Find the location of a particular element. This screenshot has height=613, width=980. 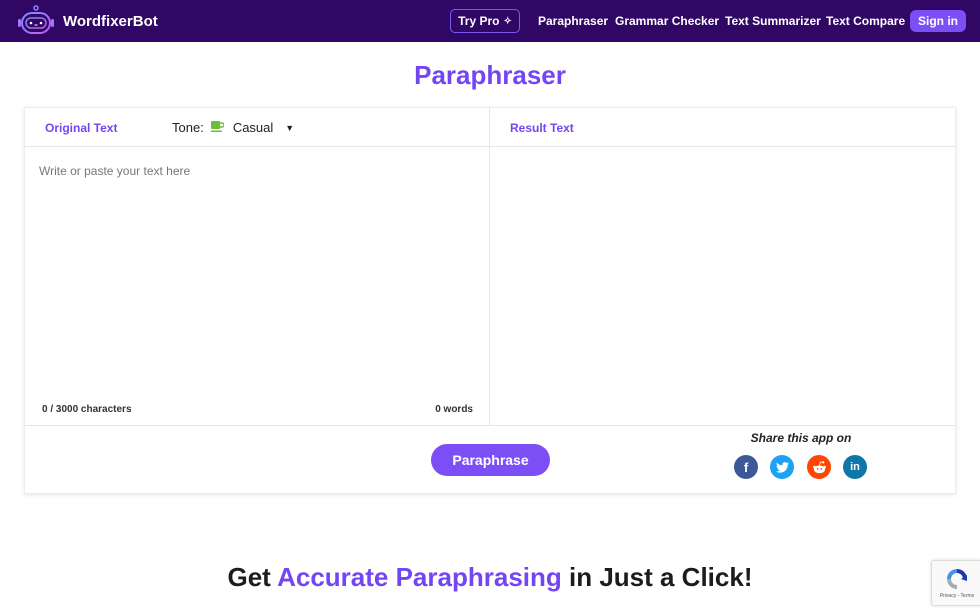

sparkle-icon: ✧ is located at coordinates (507, 21).